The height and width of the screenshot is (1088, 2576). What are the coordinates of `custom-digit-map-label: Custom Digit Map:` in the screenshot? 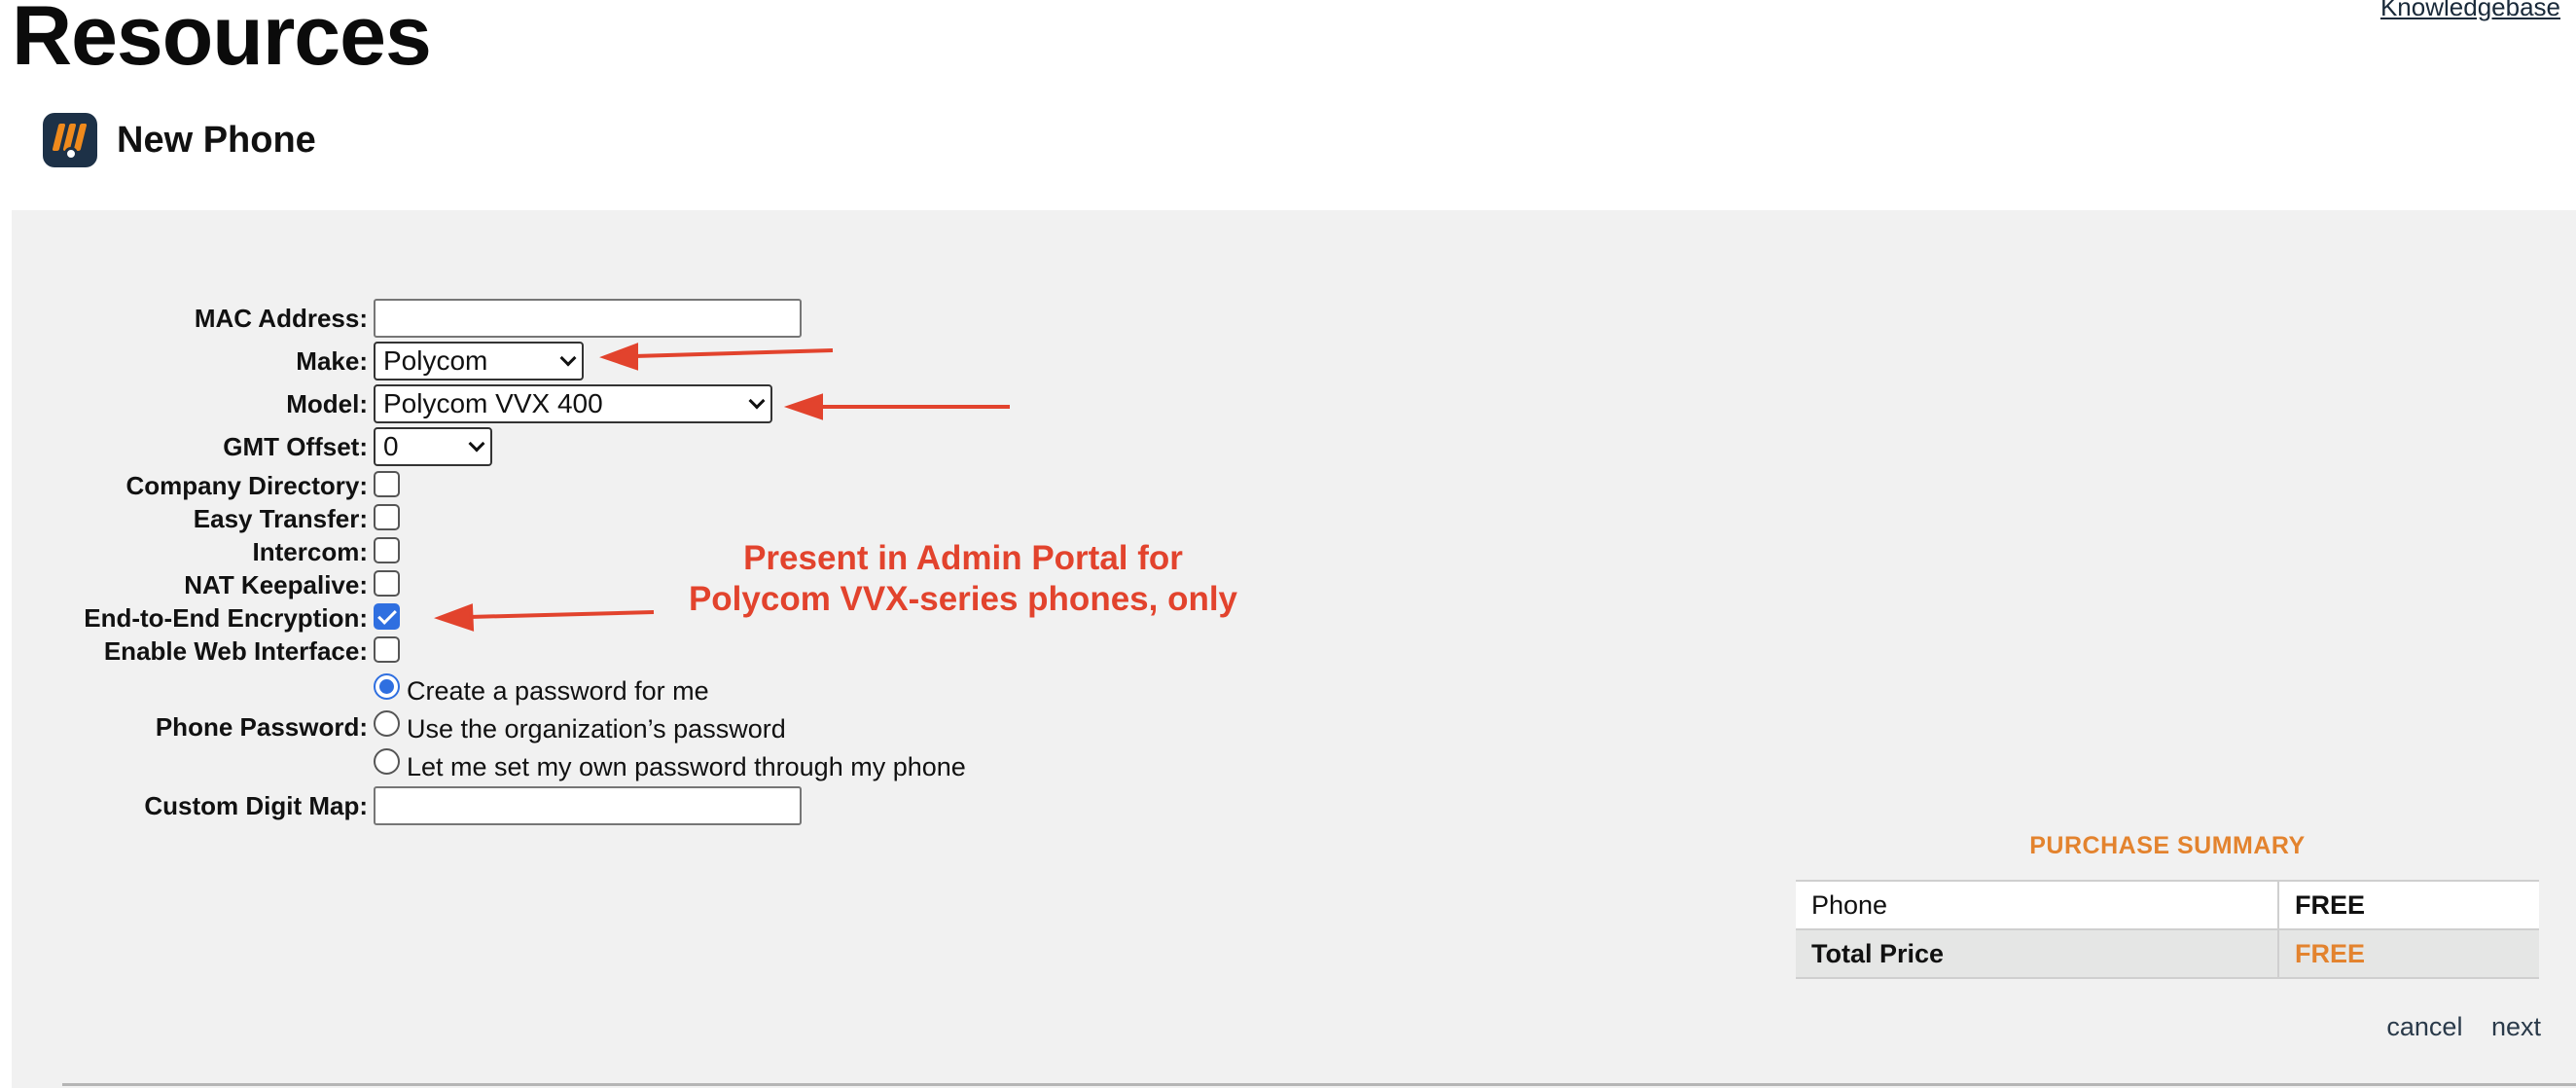 It's located at (256, 805).